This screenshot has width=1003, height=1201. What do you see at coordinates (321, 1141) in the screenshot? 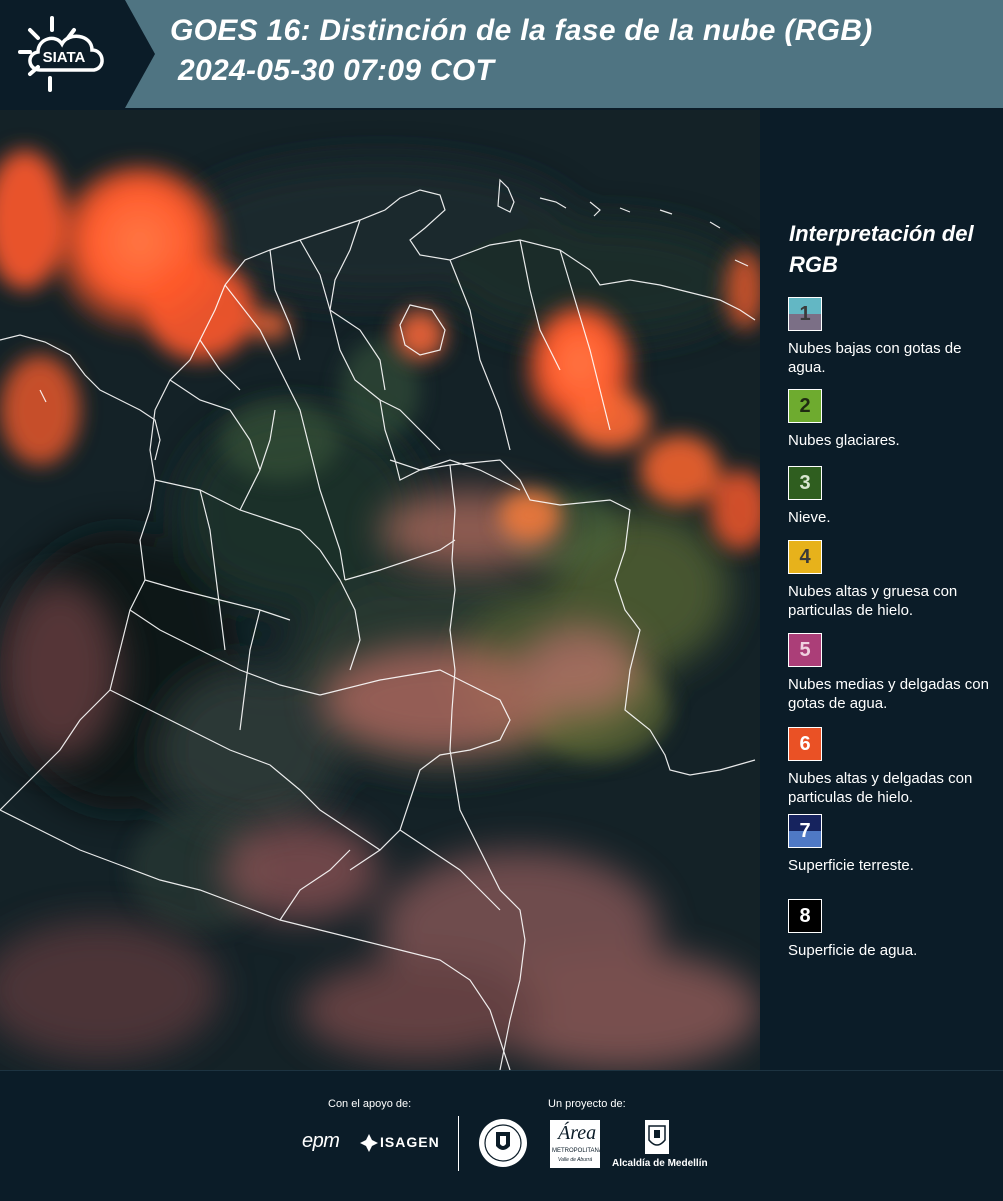
I see `epm-logo: epm` at bounding box center [321, 1141].